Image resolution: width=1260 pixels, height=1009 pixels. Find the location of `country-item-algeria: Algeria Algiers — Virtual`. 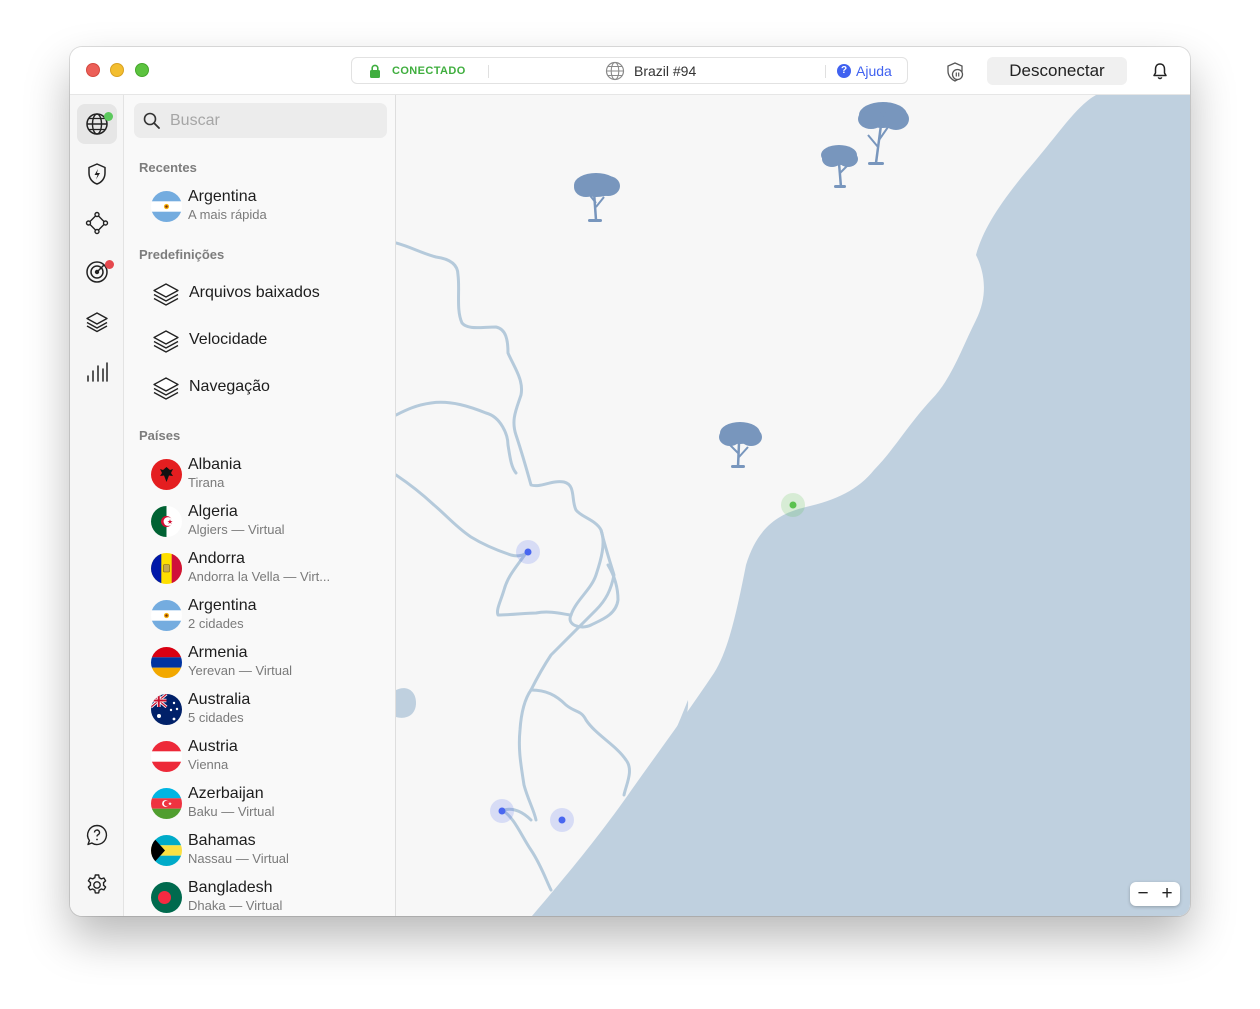

country-item-algeria: Algeria Algiers — Virtual is located at coordinates (259, 522).